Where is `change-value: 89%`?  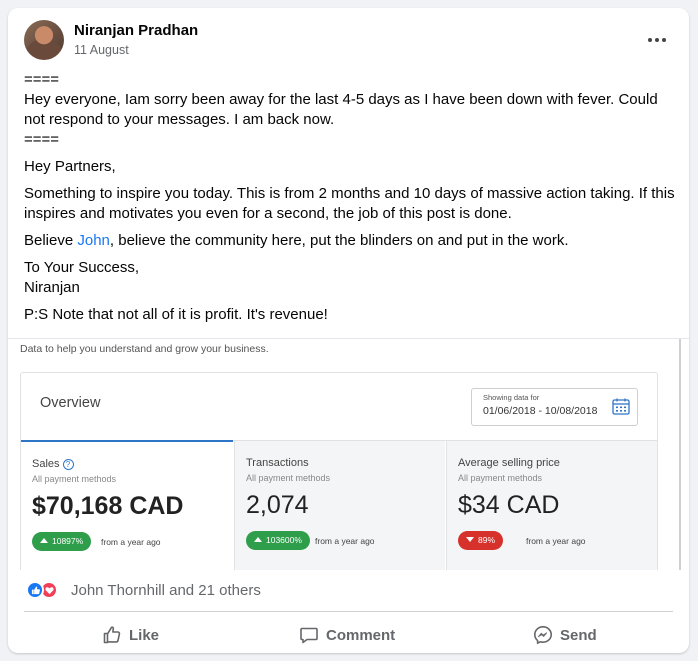
change-value: 89% is located at coordinates (487, 540).